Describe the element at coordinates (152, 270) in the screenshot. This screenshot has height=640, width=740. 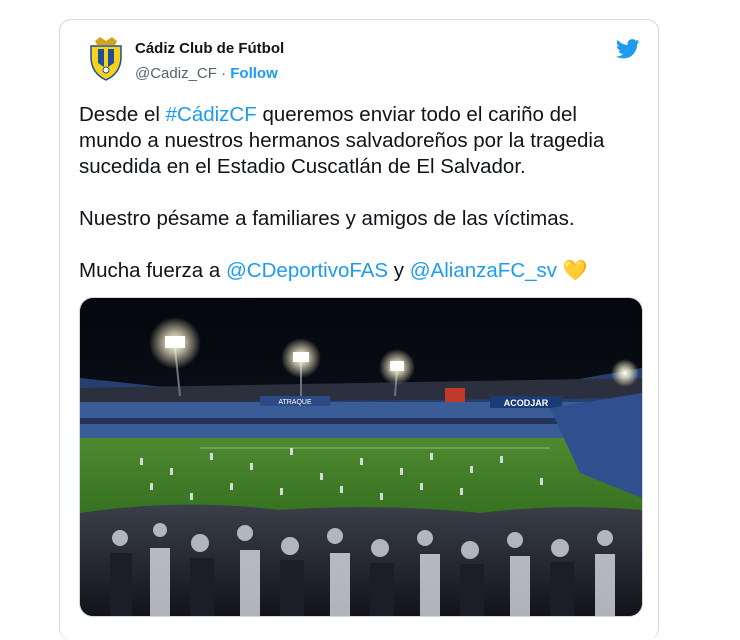
I see `p3-before: Mucha fuerza a` at that location.